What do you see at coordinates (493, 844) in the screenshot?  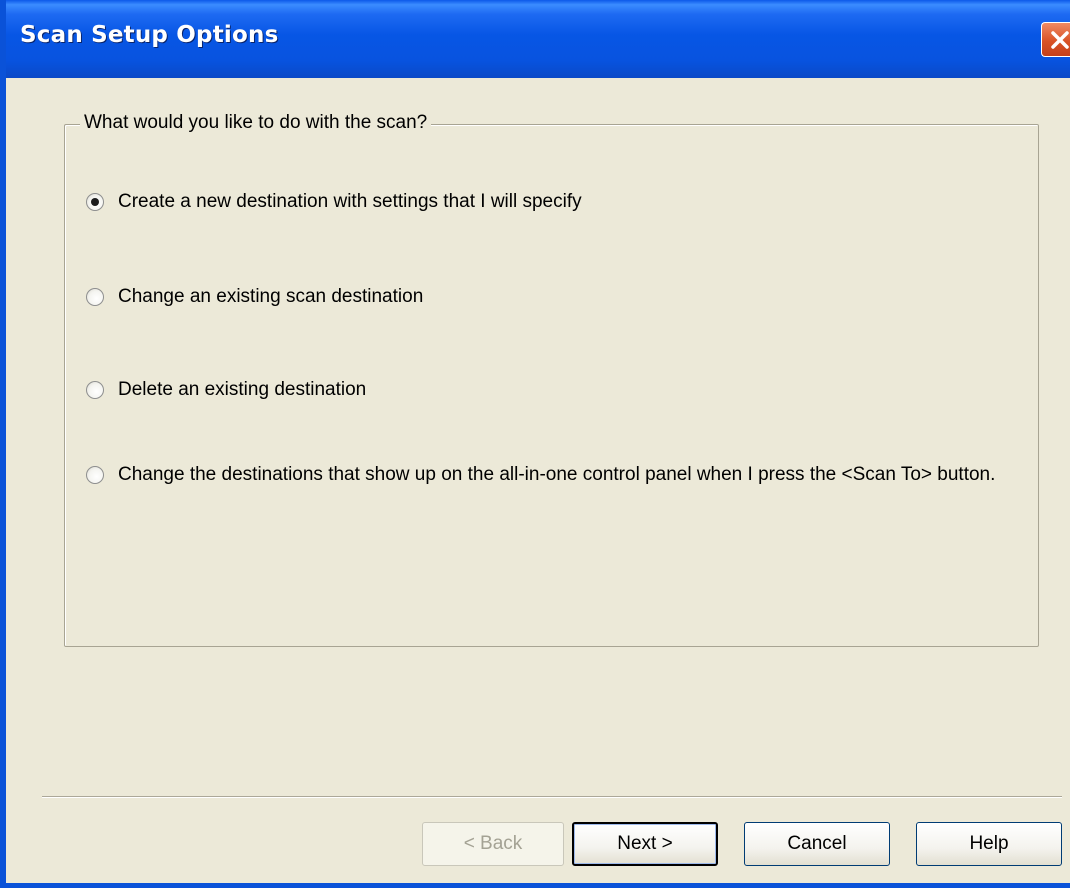 I see `back-button: < Back` at bounding box center [493, 844].